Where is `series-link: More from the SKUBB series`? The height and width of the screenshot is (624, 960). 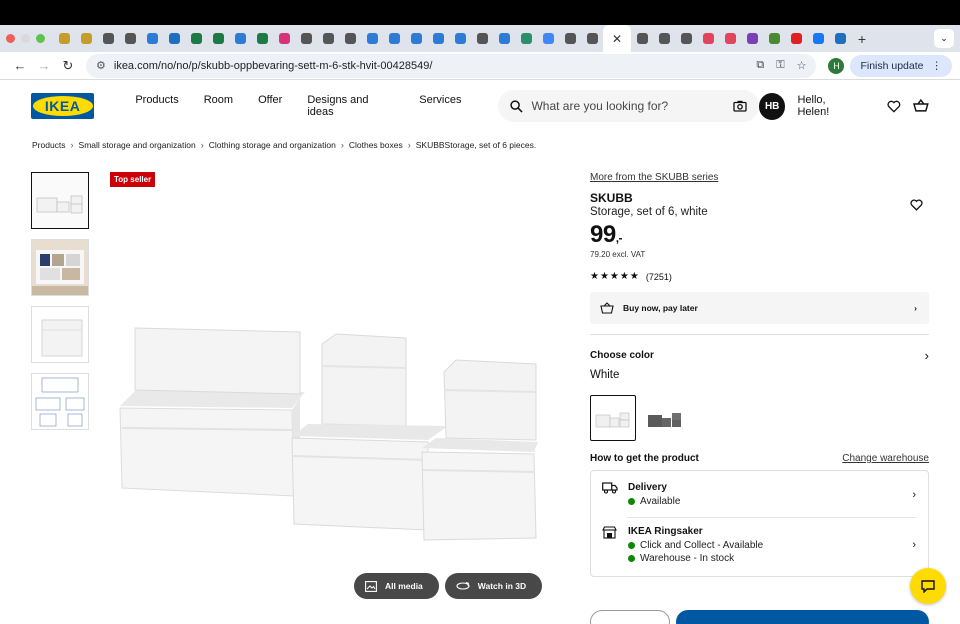 series-link: More from the SKUBB series is located at coordinates (759, 177).